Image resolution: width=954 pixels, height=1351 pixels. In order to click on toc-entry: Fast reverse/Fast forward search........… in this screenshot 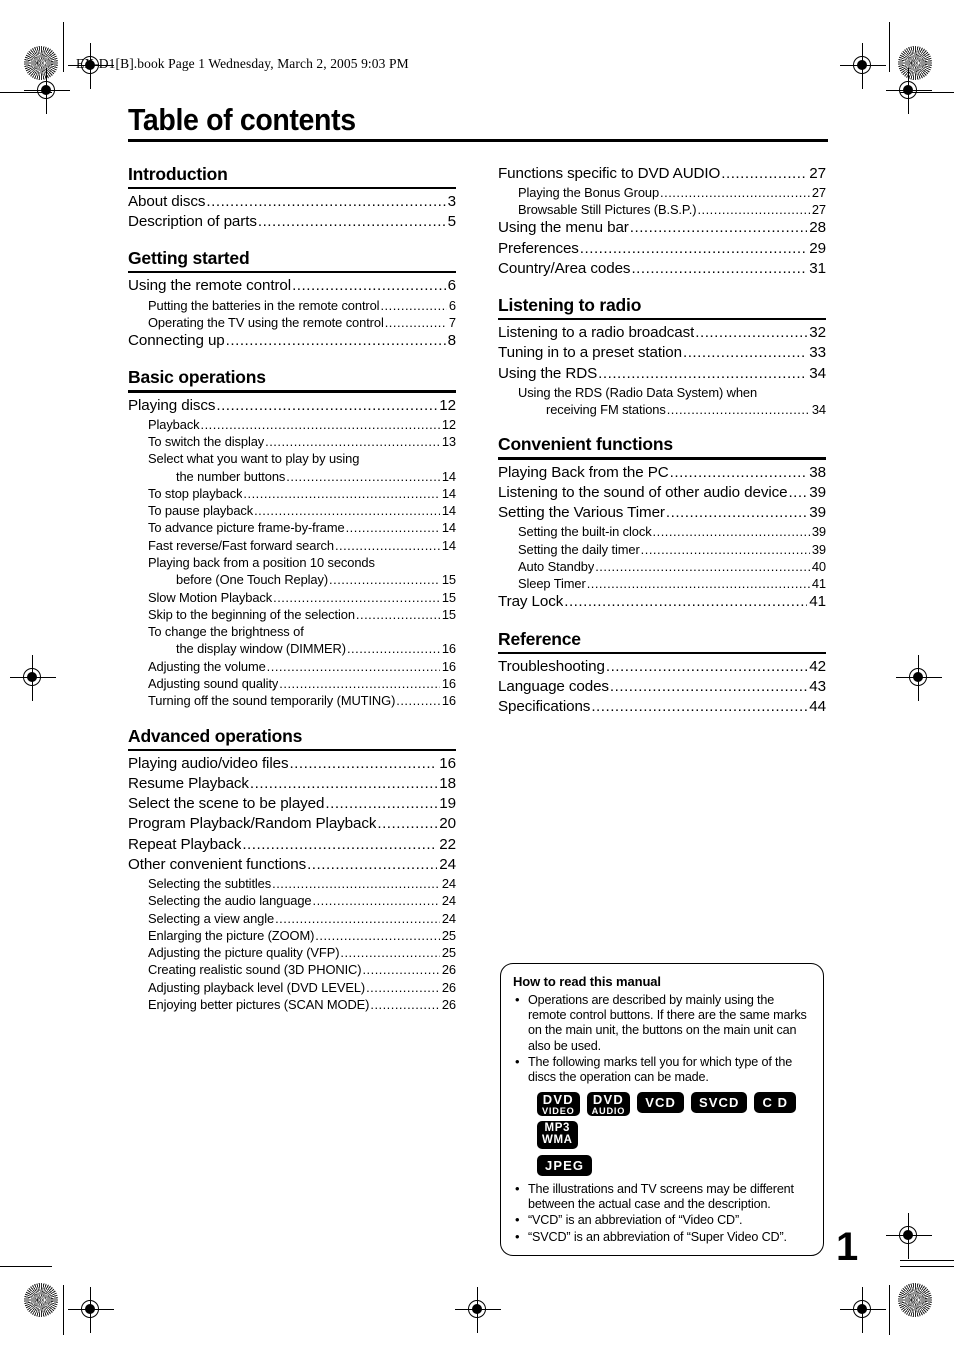, I will do `click(292, 545)`.